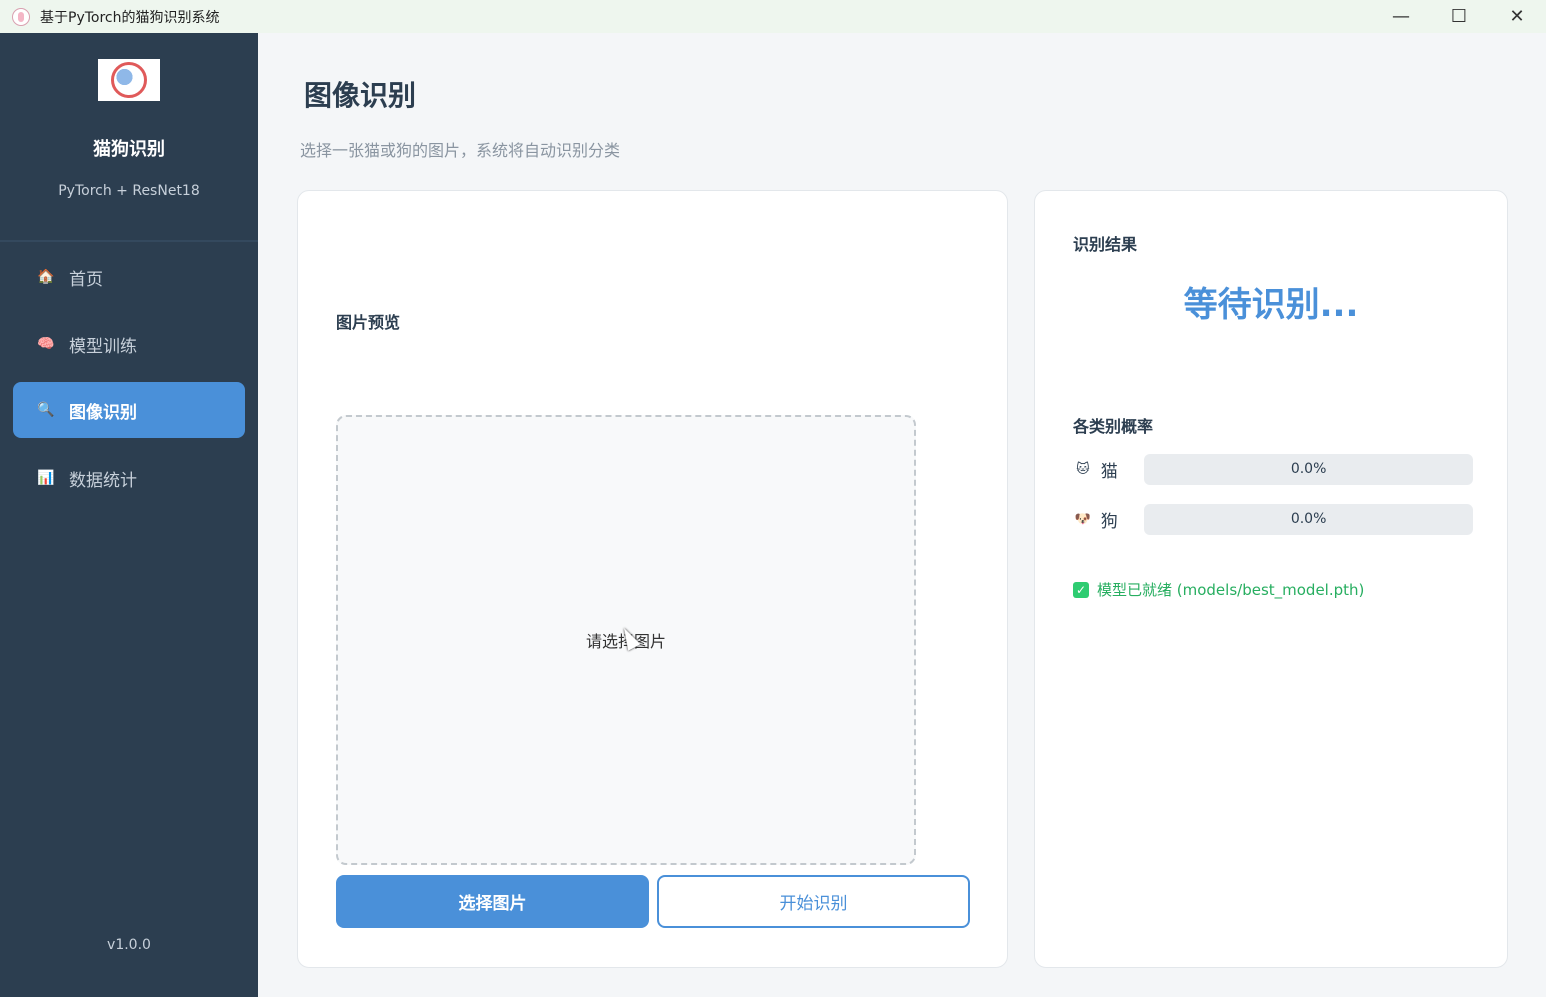  What do you see at coordinates (103, 480) in the screenshot?
I see `sidebar-item-label: 数据统计` at bounding box center [103, 480].